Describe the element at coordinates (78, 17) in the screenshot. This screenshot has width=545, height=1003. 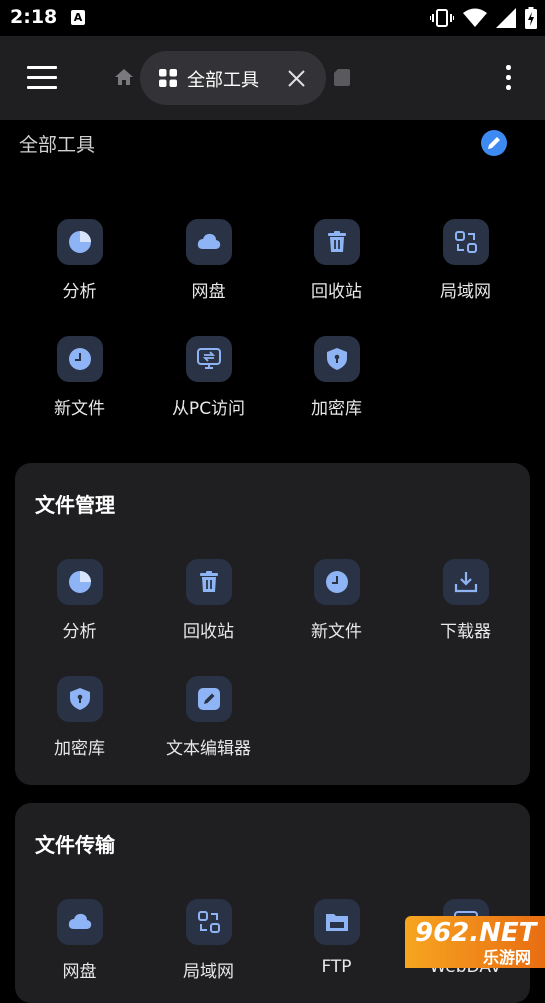
I see `app-notification-icon: A` at that location.